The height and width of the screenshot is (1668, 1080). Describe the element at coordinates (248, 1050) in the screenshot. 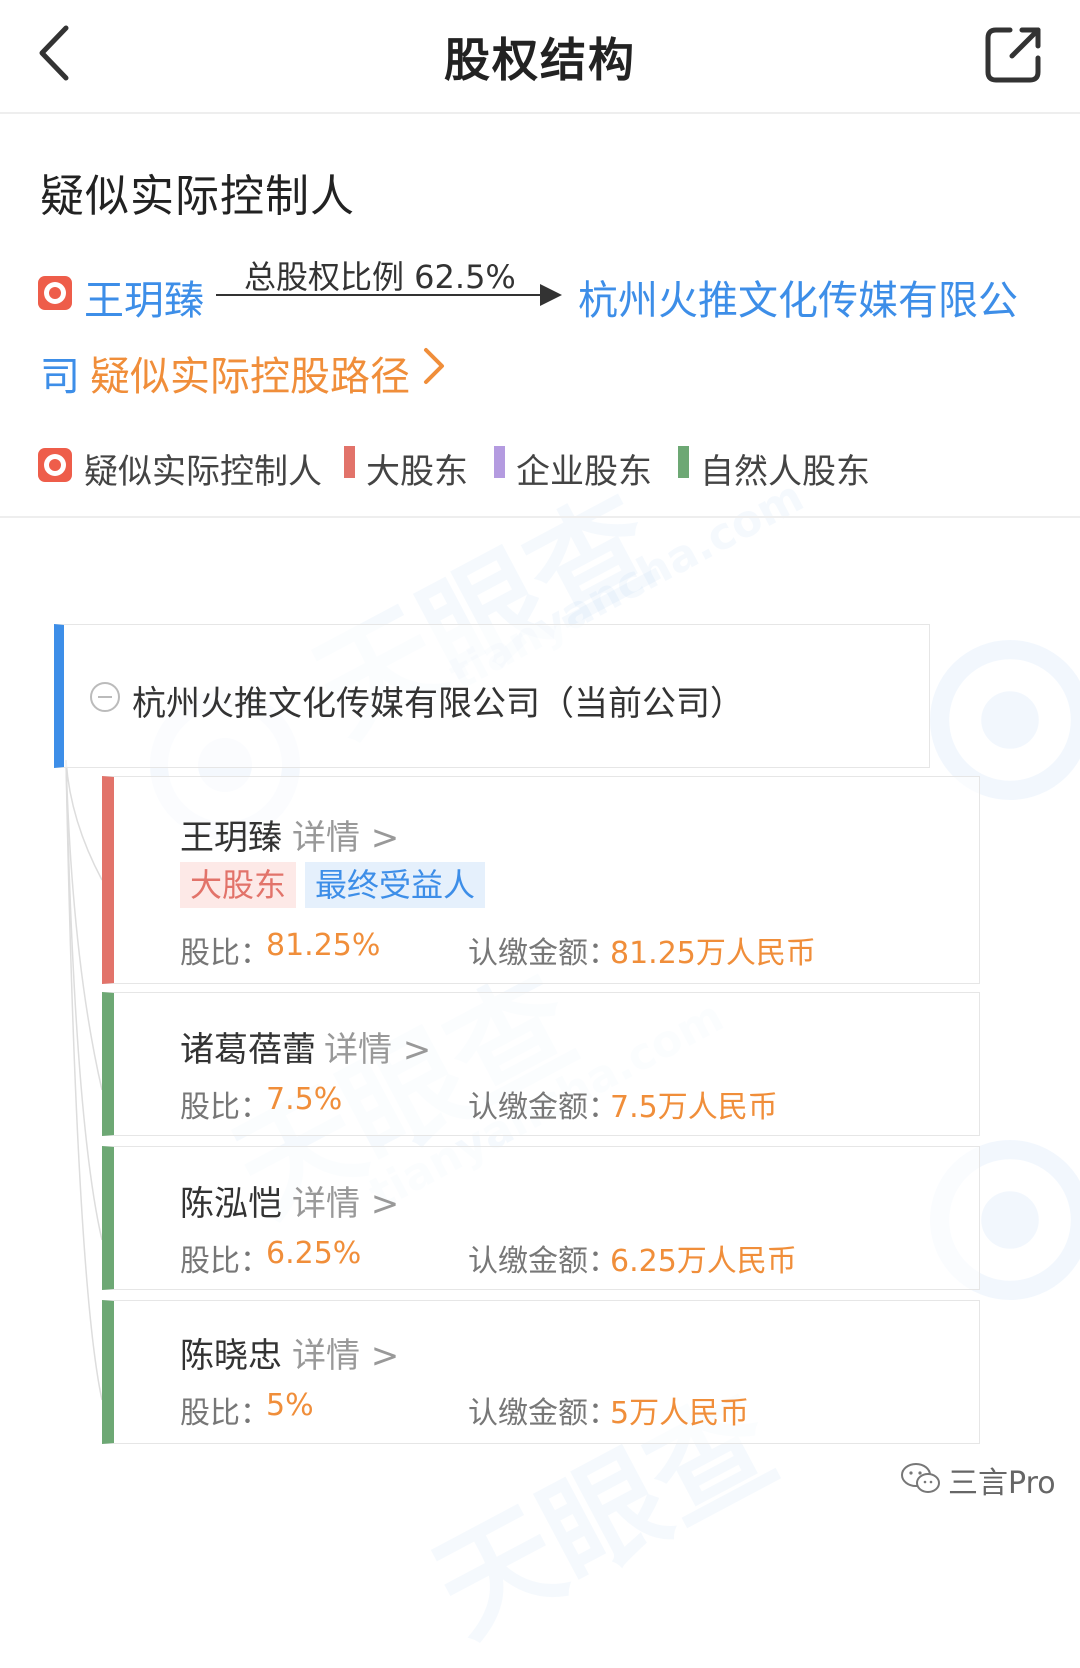

I see `shareholder-name: 诸葛蓓蕾` at that location.